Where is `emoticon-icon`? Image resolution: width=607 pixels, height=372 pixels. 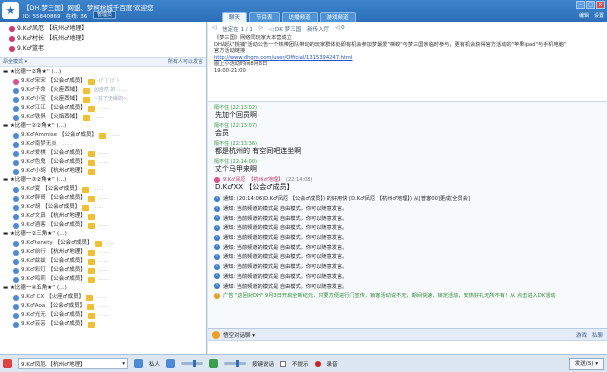 emoticon-icon is located at coordinates (216, 334).